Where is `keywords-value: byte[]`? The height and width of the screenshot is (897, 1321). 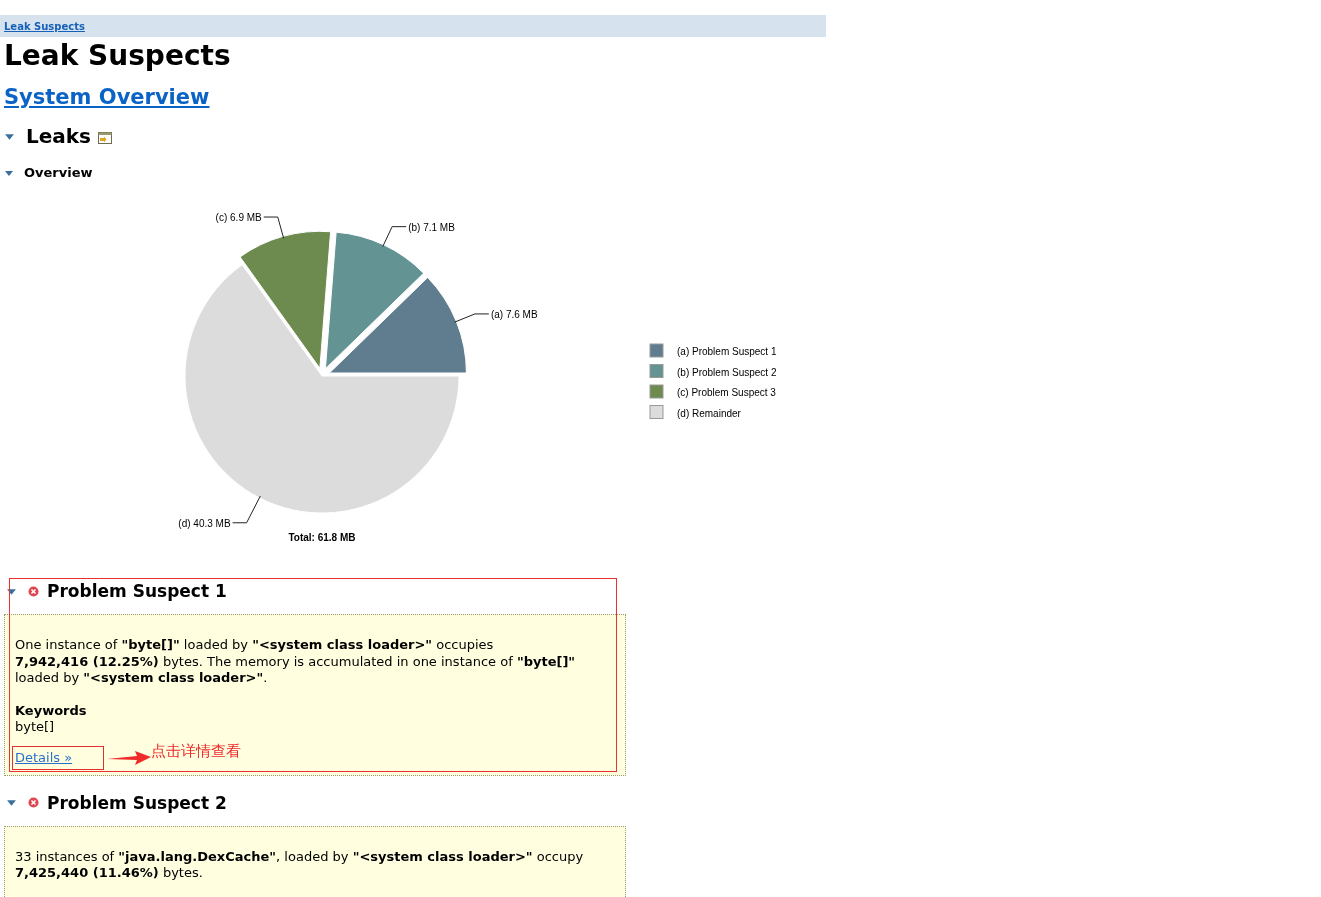
keywords-value: byte[] is located at coordinates (35, 726).